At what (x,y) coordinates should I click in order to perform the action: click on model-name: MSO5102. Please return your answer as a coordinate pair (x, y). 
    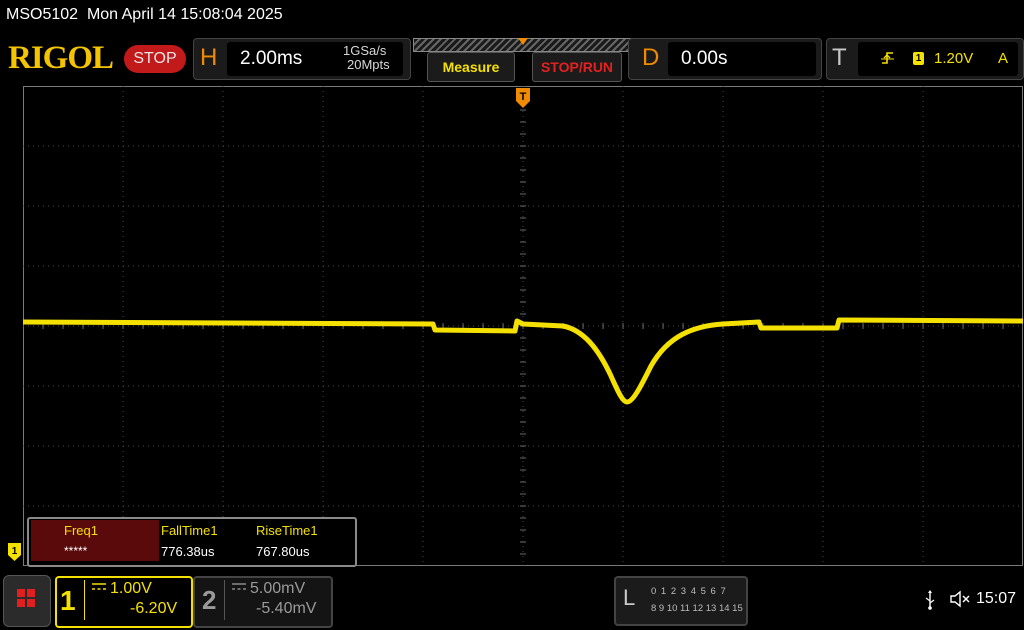
    Looking at the image, I should click on (42, 14).